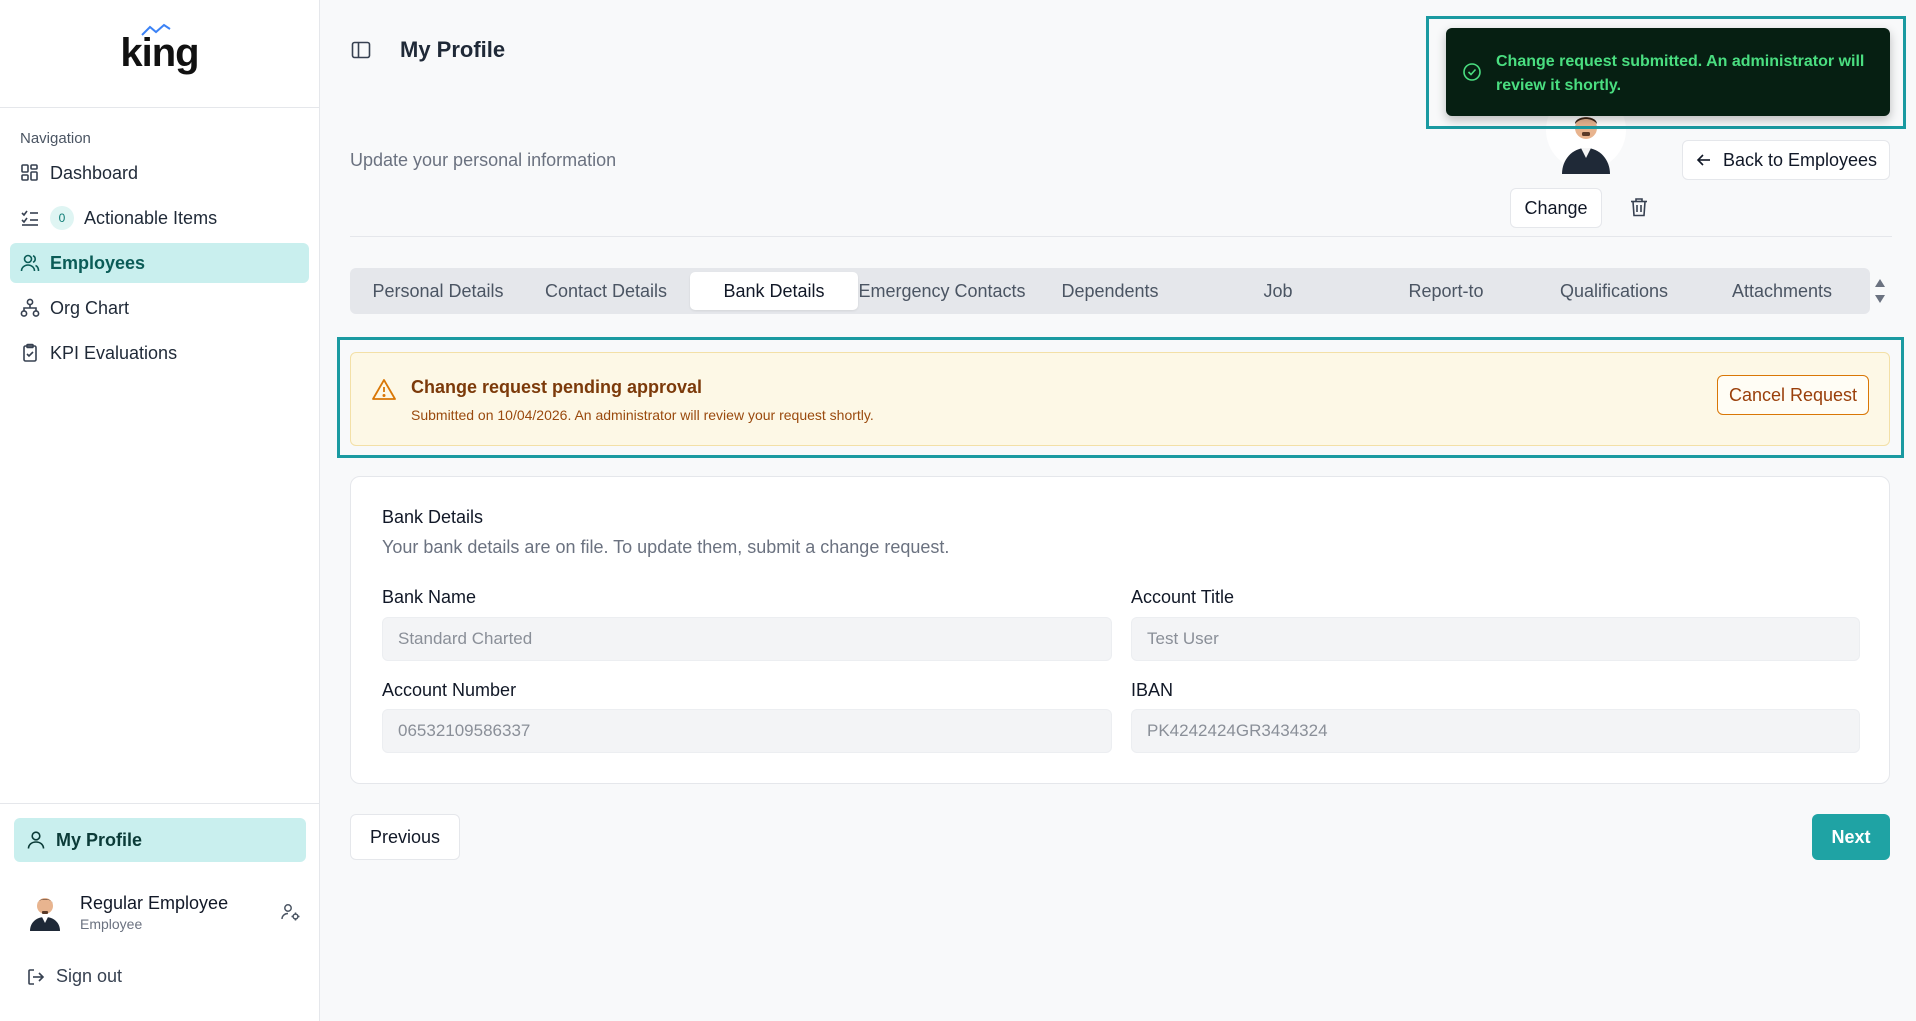  What do you see at coordinates (1278, 291) in the screenshot?
I see `tab-job: Job` at bounding box center [1278, 291].